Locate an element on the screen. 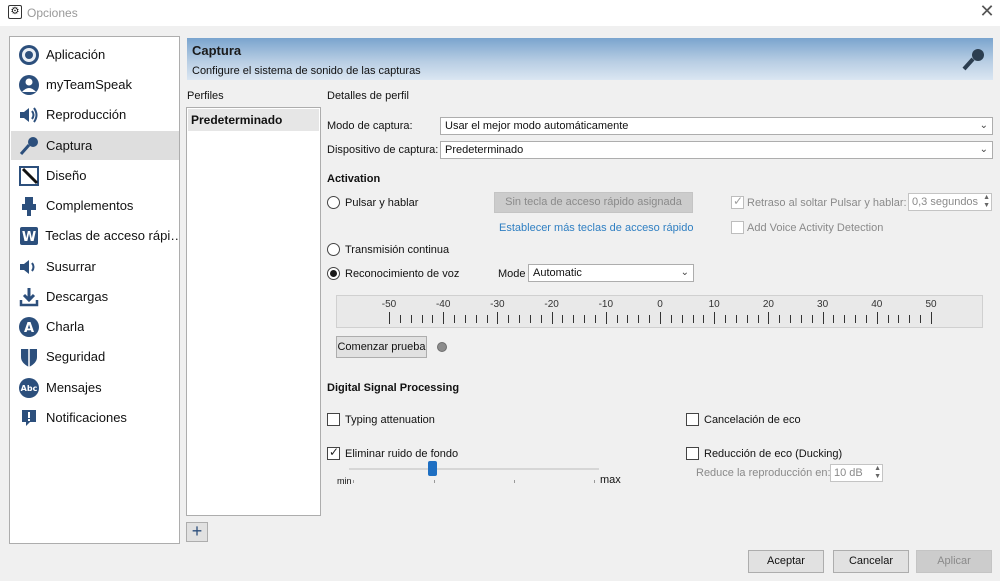 The height and width of the screenshot is (581, 1000). ducking-checkbox is located at coordinates (692, 453).